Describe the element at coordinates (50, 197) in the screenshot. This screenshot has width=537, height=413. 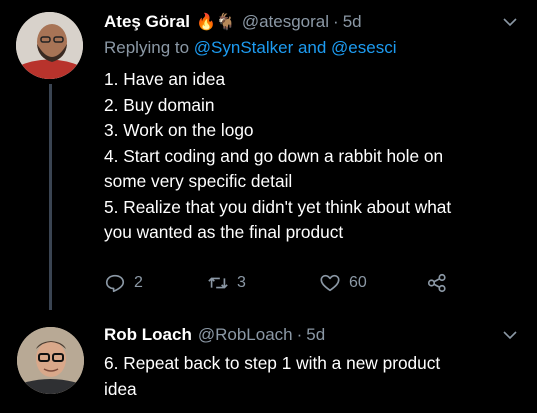
I see `thread-line` at that location.